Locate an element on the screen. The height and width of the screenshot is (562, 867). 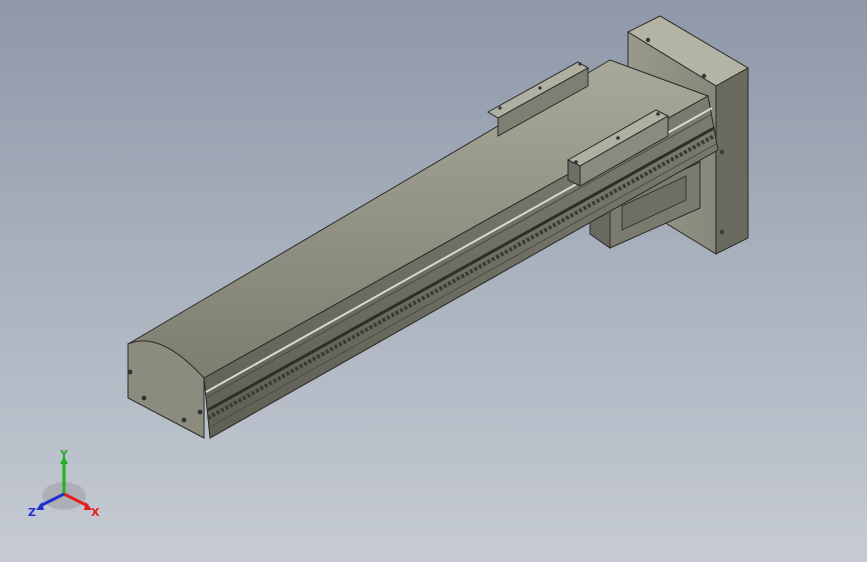
axis-triad: Y X Z is located at coordinates (66, 488).